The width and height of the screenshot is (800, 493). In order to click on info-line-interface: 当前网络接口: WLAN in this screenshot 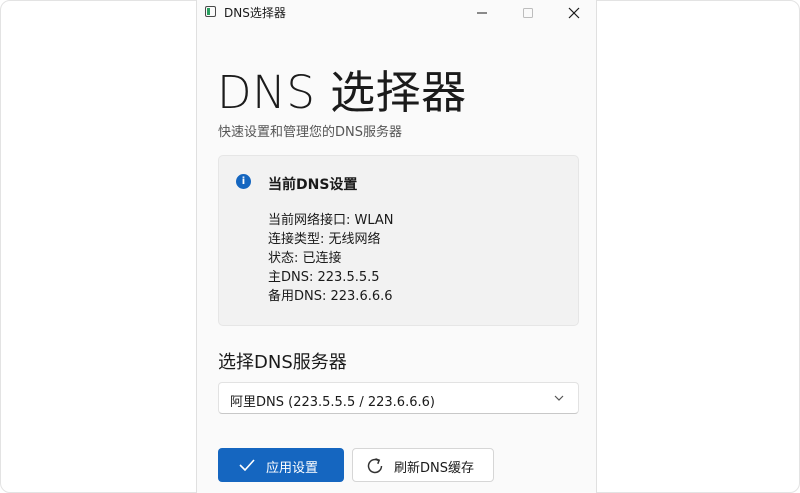, I will do `click(331, 220)`.